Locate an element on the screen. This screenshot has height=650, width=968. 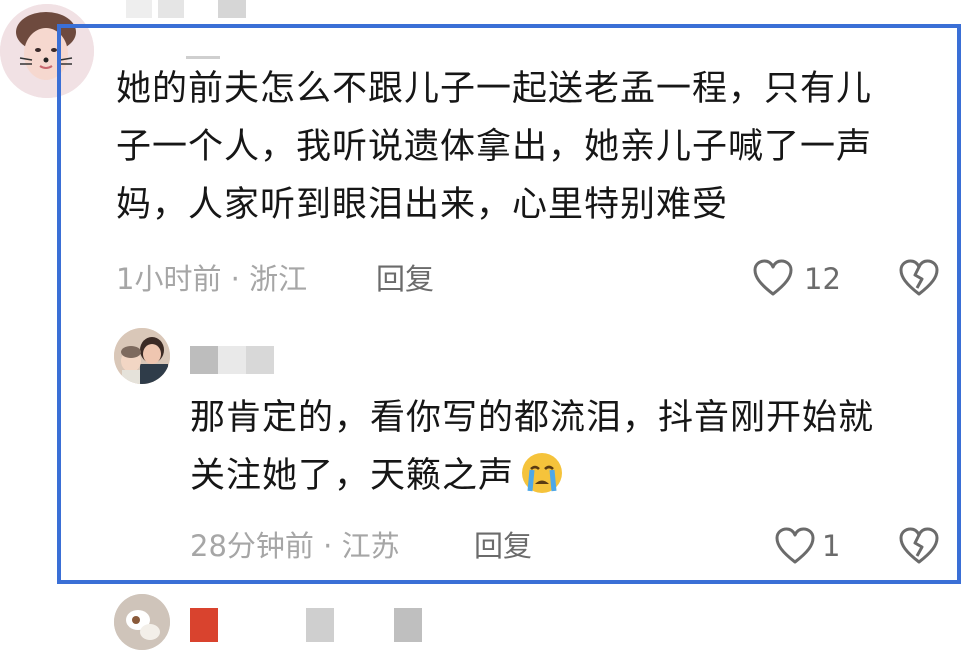
comment-line: 妈，人家听到眼泪出来，心里特别难受 is located at coordinates (422, 205).